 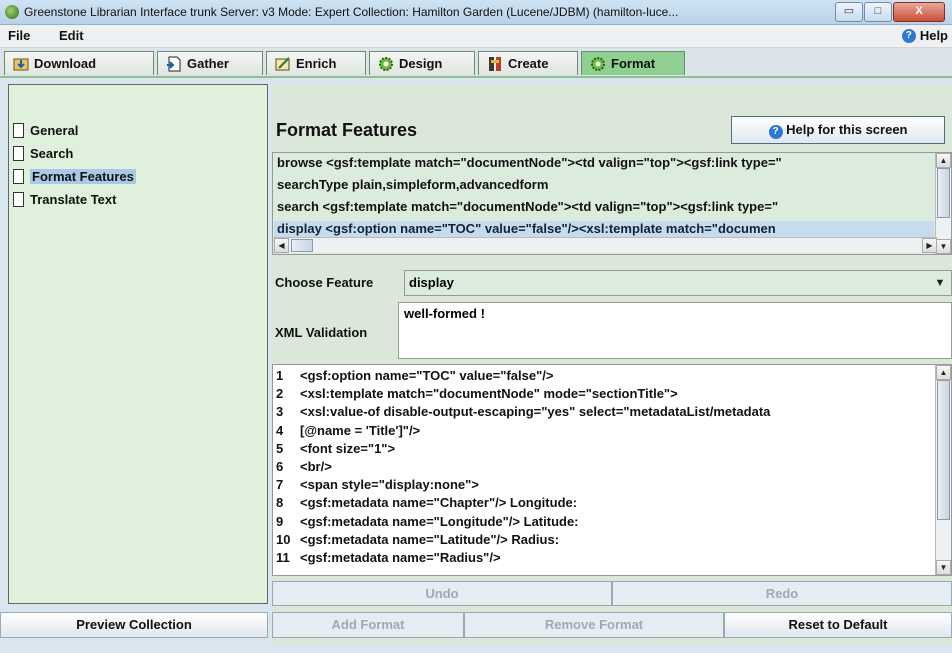 I want to click on preview-collection-button: Preview Collection, so click(x=134, y=625).